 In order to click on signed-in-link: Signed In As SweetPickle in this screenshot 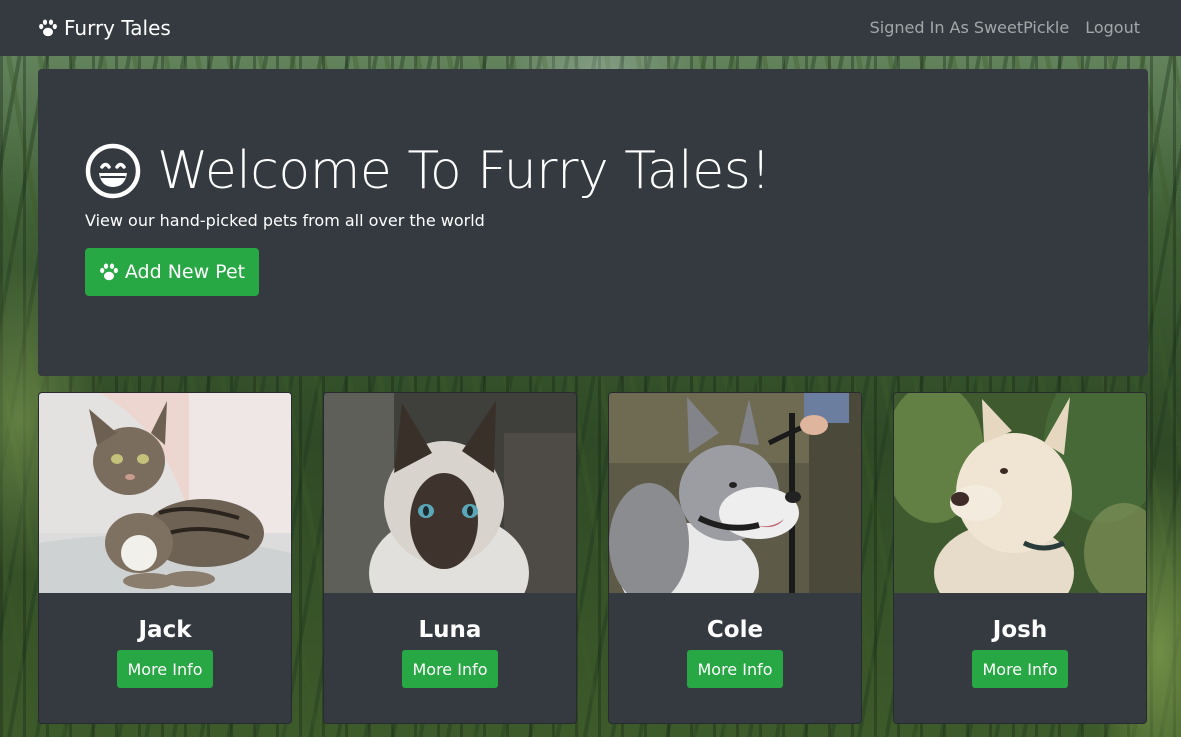, I will do `click(970, 27)`.